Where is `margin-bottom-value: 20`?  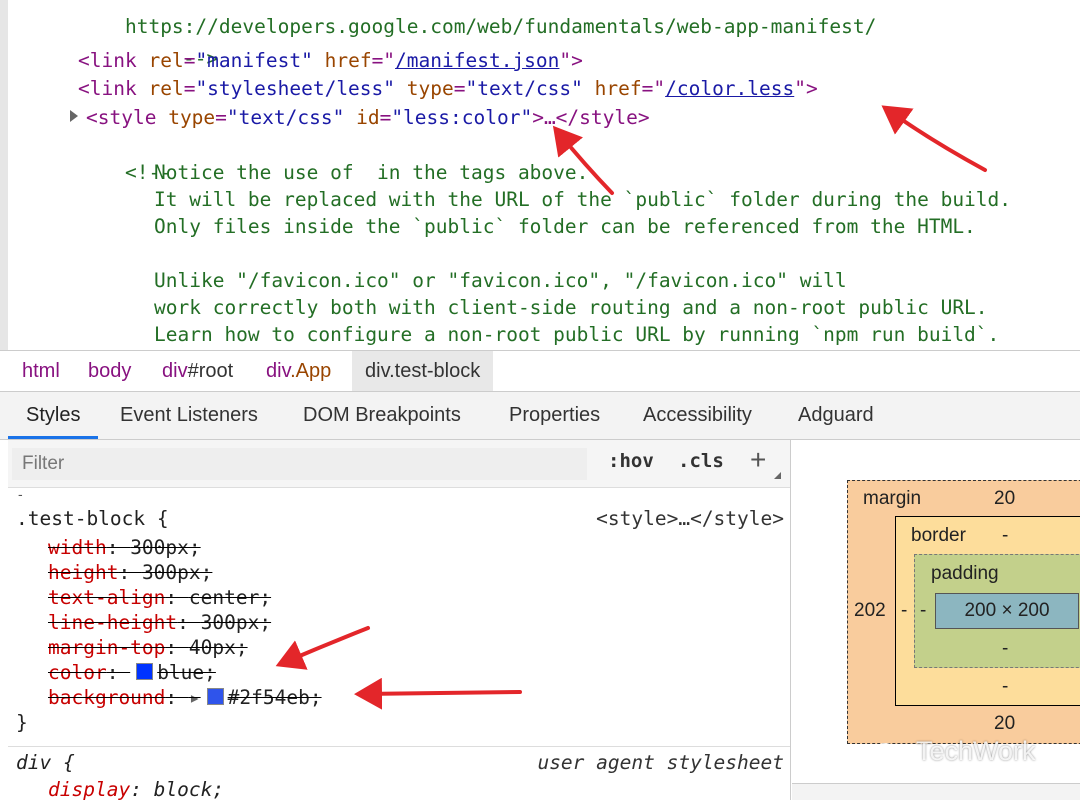 margin-bottom-value: 20 is located at coordinates (1004, 724).